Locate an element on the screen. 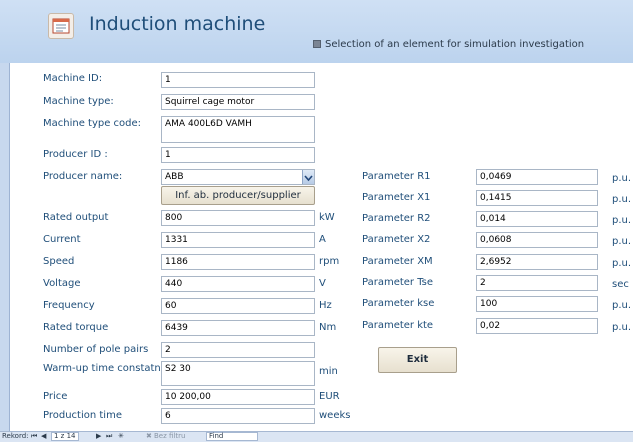 This screenshot has width=633, height=442. new-record-icon: ✳ is located at coordinates (121, 436).